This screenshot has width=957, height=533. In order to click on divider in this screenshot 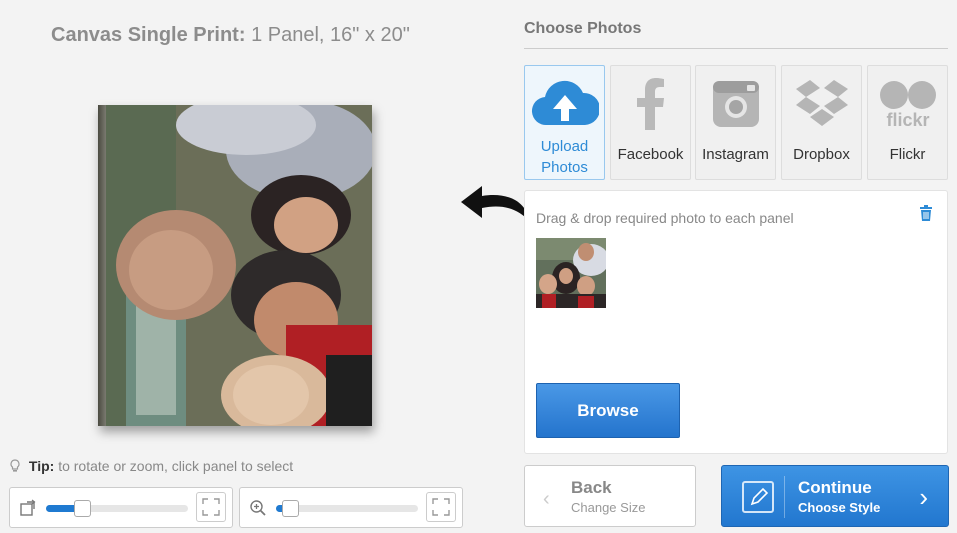, I will do `click(736, 48)`.